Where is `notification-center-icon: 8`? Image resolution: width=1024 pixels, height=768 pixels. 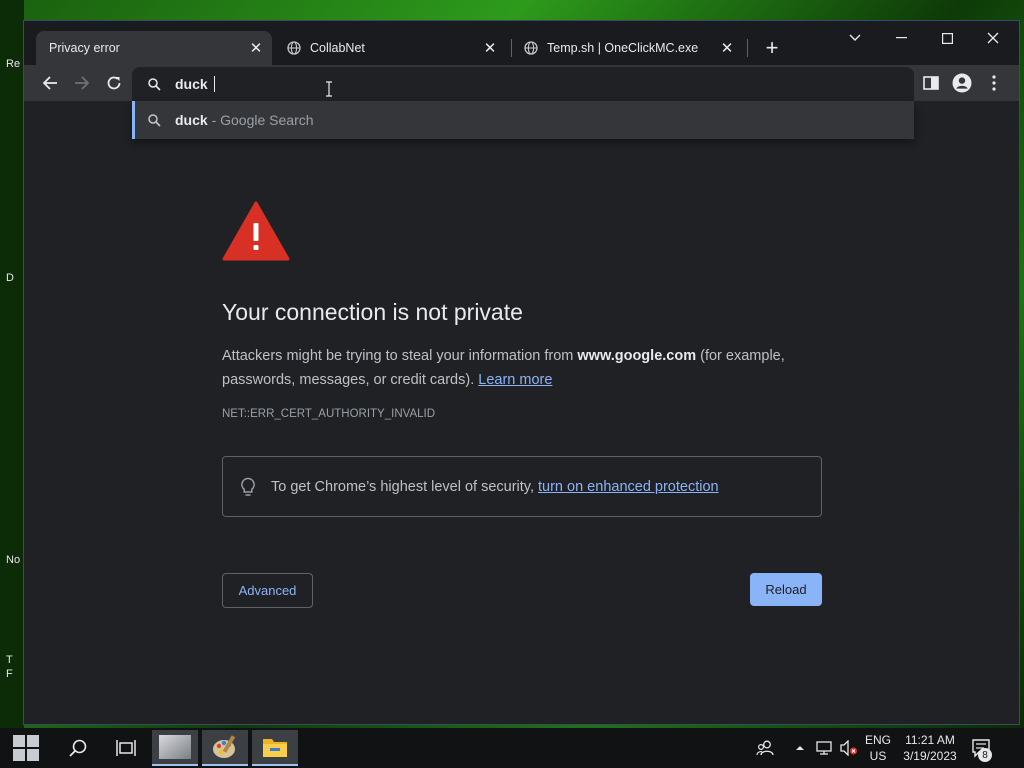 notification-center-icon: 8 is located at coordinates (982, 748).